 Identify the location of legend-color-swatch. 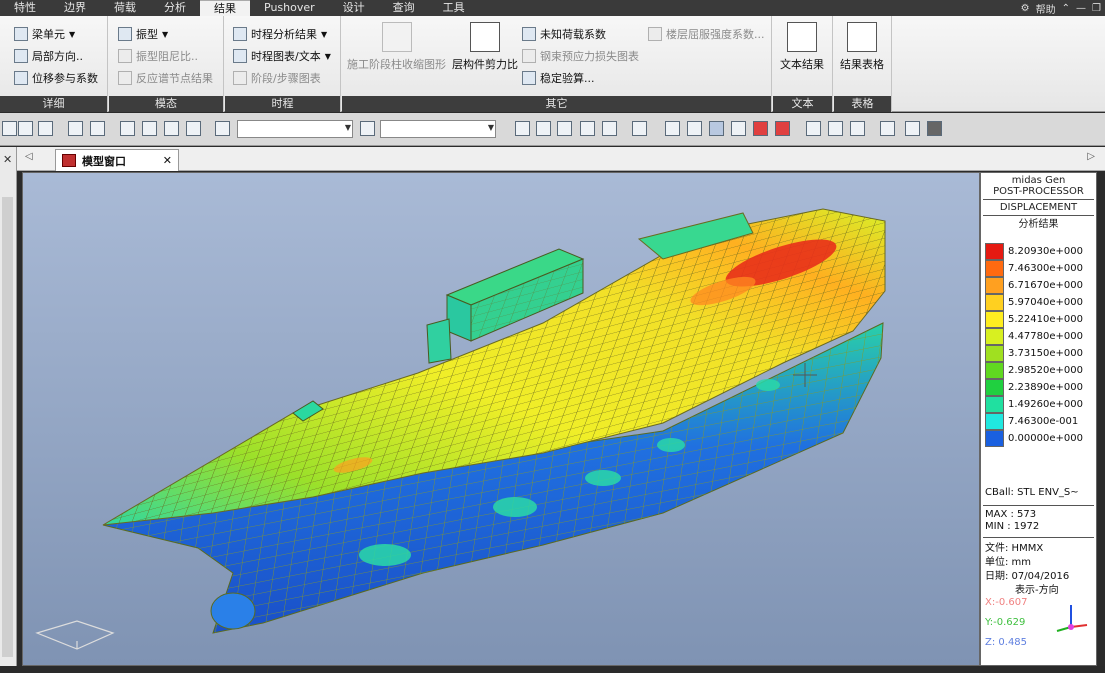
(994, 353).